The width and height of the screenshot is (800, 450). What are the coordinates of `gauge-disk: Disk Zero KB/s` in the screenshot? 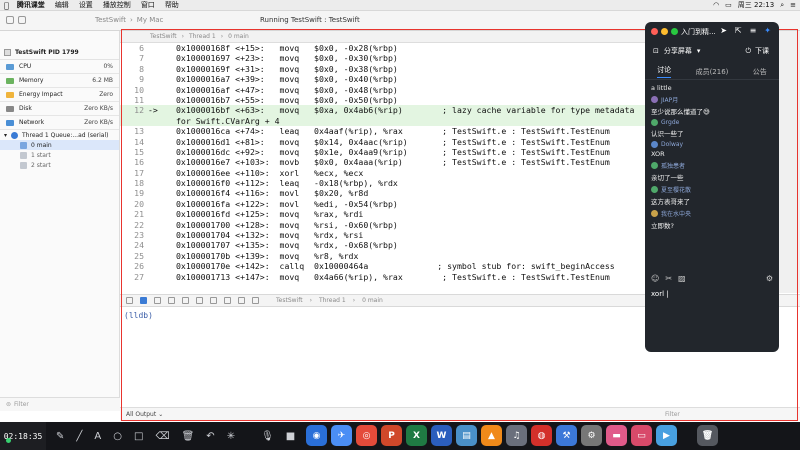 It's located at (59, 109).